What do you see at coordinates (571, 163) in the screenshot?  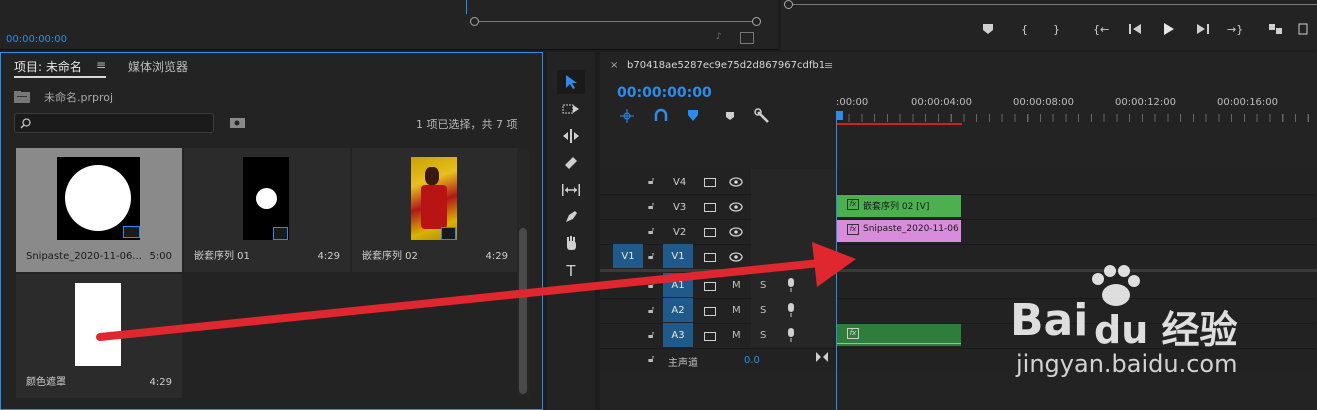 I see `razor-tool-icon` at bounding box center [571, 163].